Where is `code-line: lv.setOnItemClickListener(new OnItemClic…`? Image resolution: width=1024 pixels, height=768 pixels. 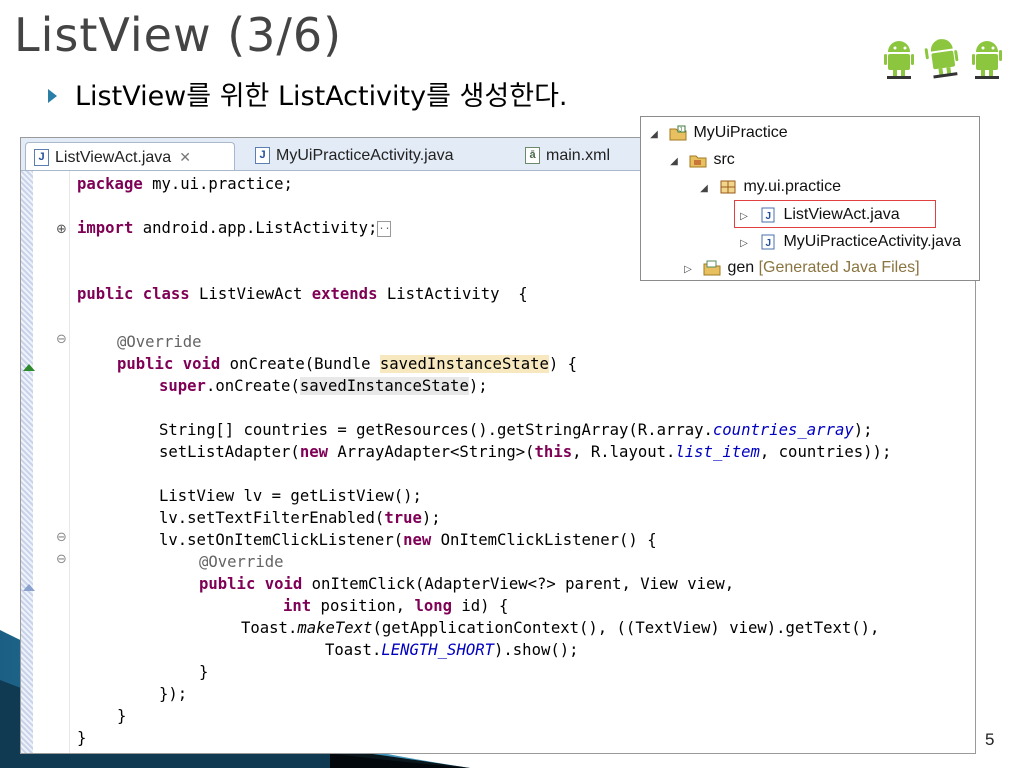 code-line: lv.setOnItemClickListener(new OnItemClic… is located at coordinates (408, 540).